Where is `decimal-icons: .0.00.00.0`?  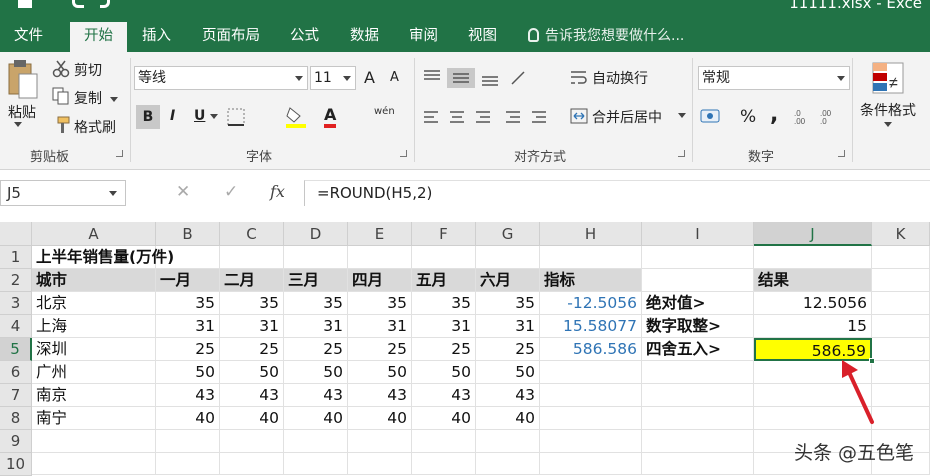
decimal-icons: .0.00.00.0 is located at coordinates (817, 117).